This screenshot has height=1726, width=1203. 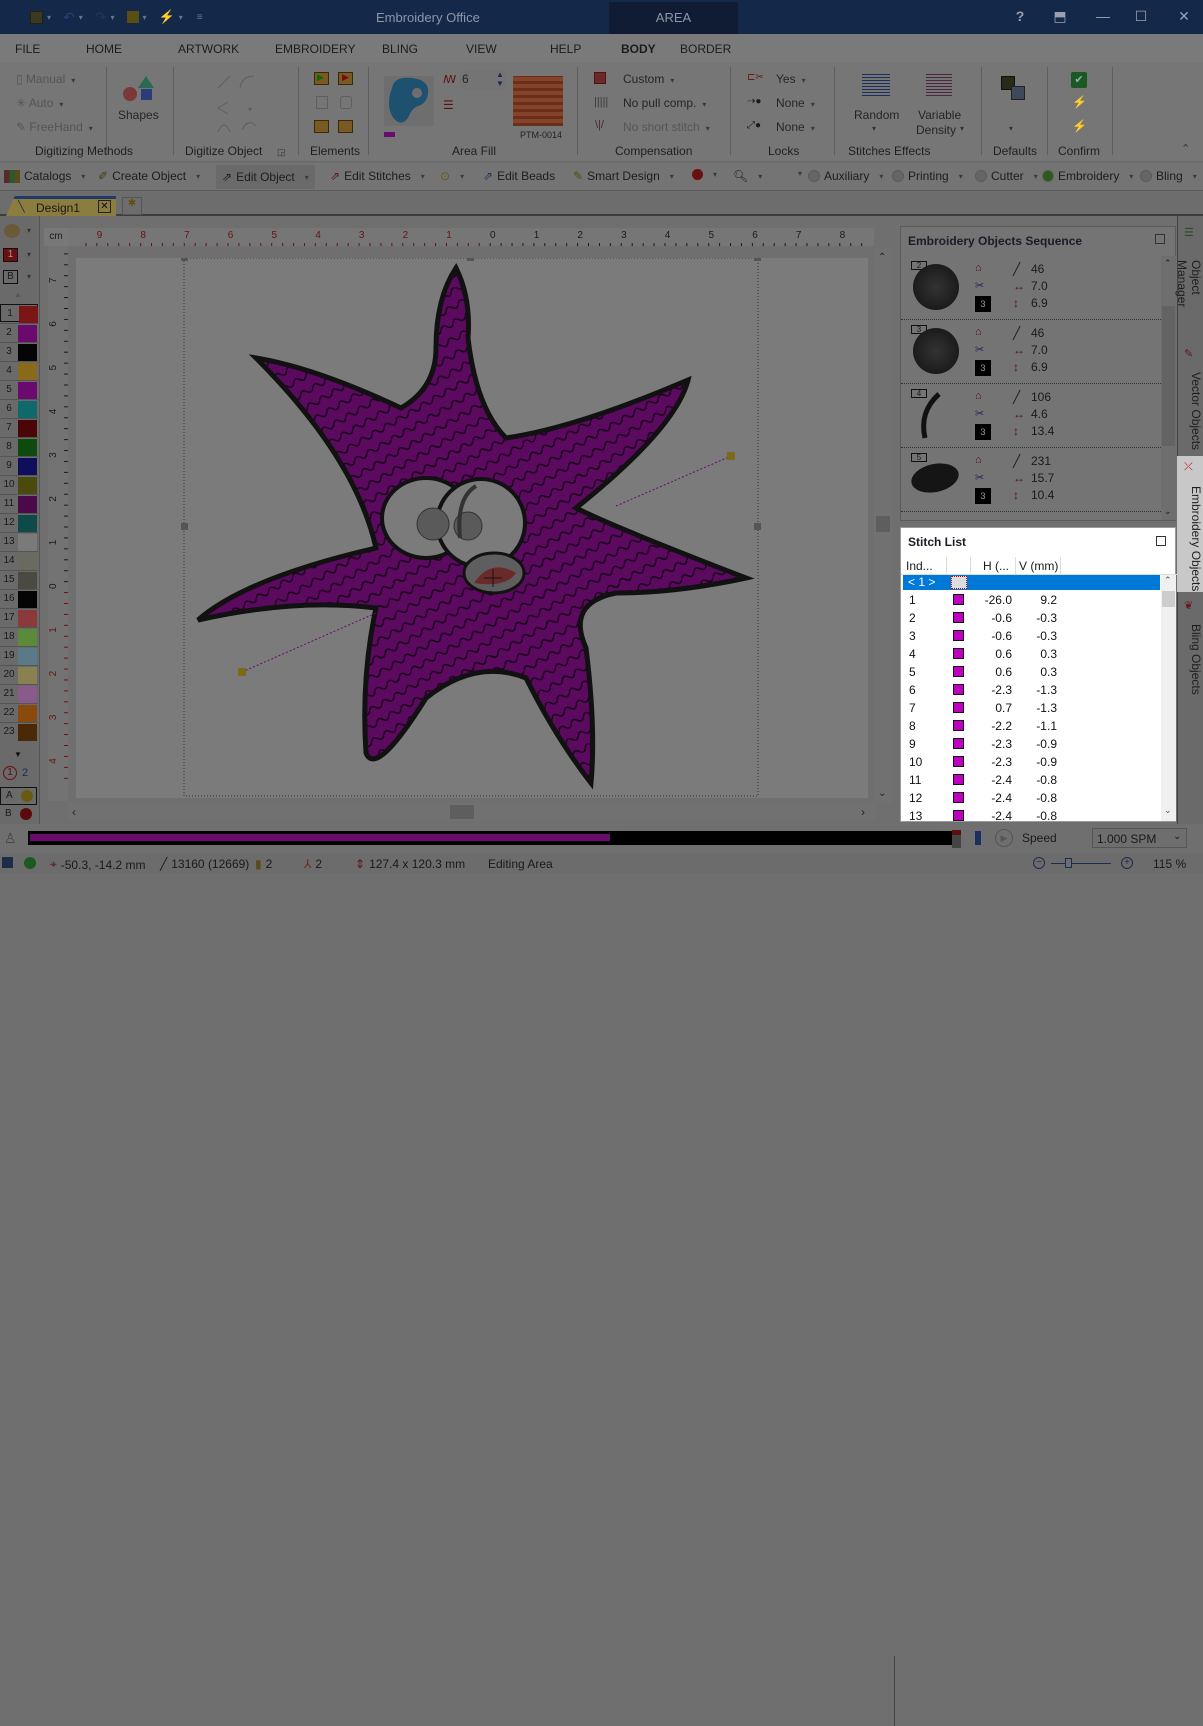 I want to click on scroll-up-icon: ▲, so click(x=18, y=294).